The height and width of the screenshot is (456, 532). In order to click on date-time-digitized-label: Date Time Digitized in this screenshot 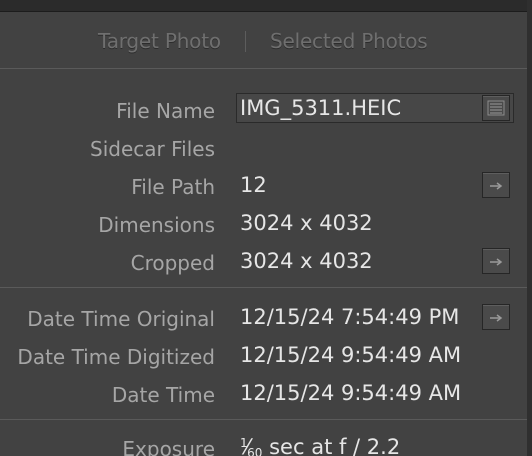, I will do `click(116, 357)`.